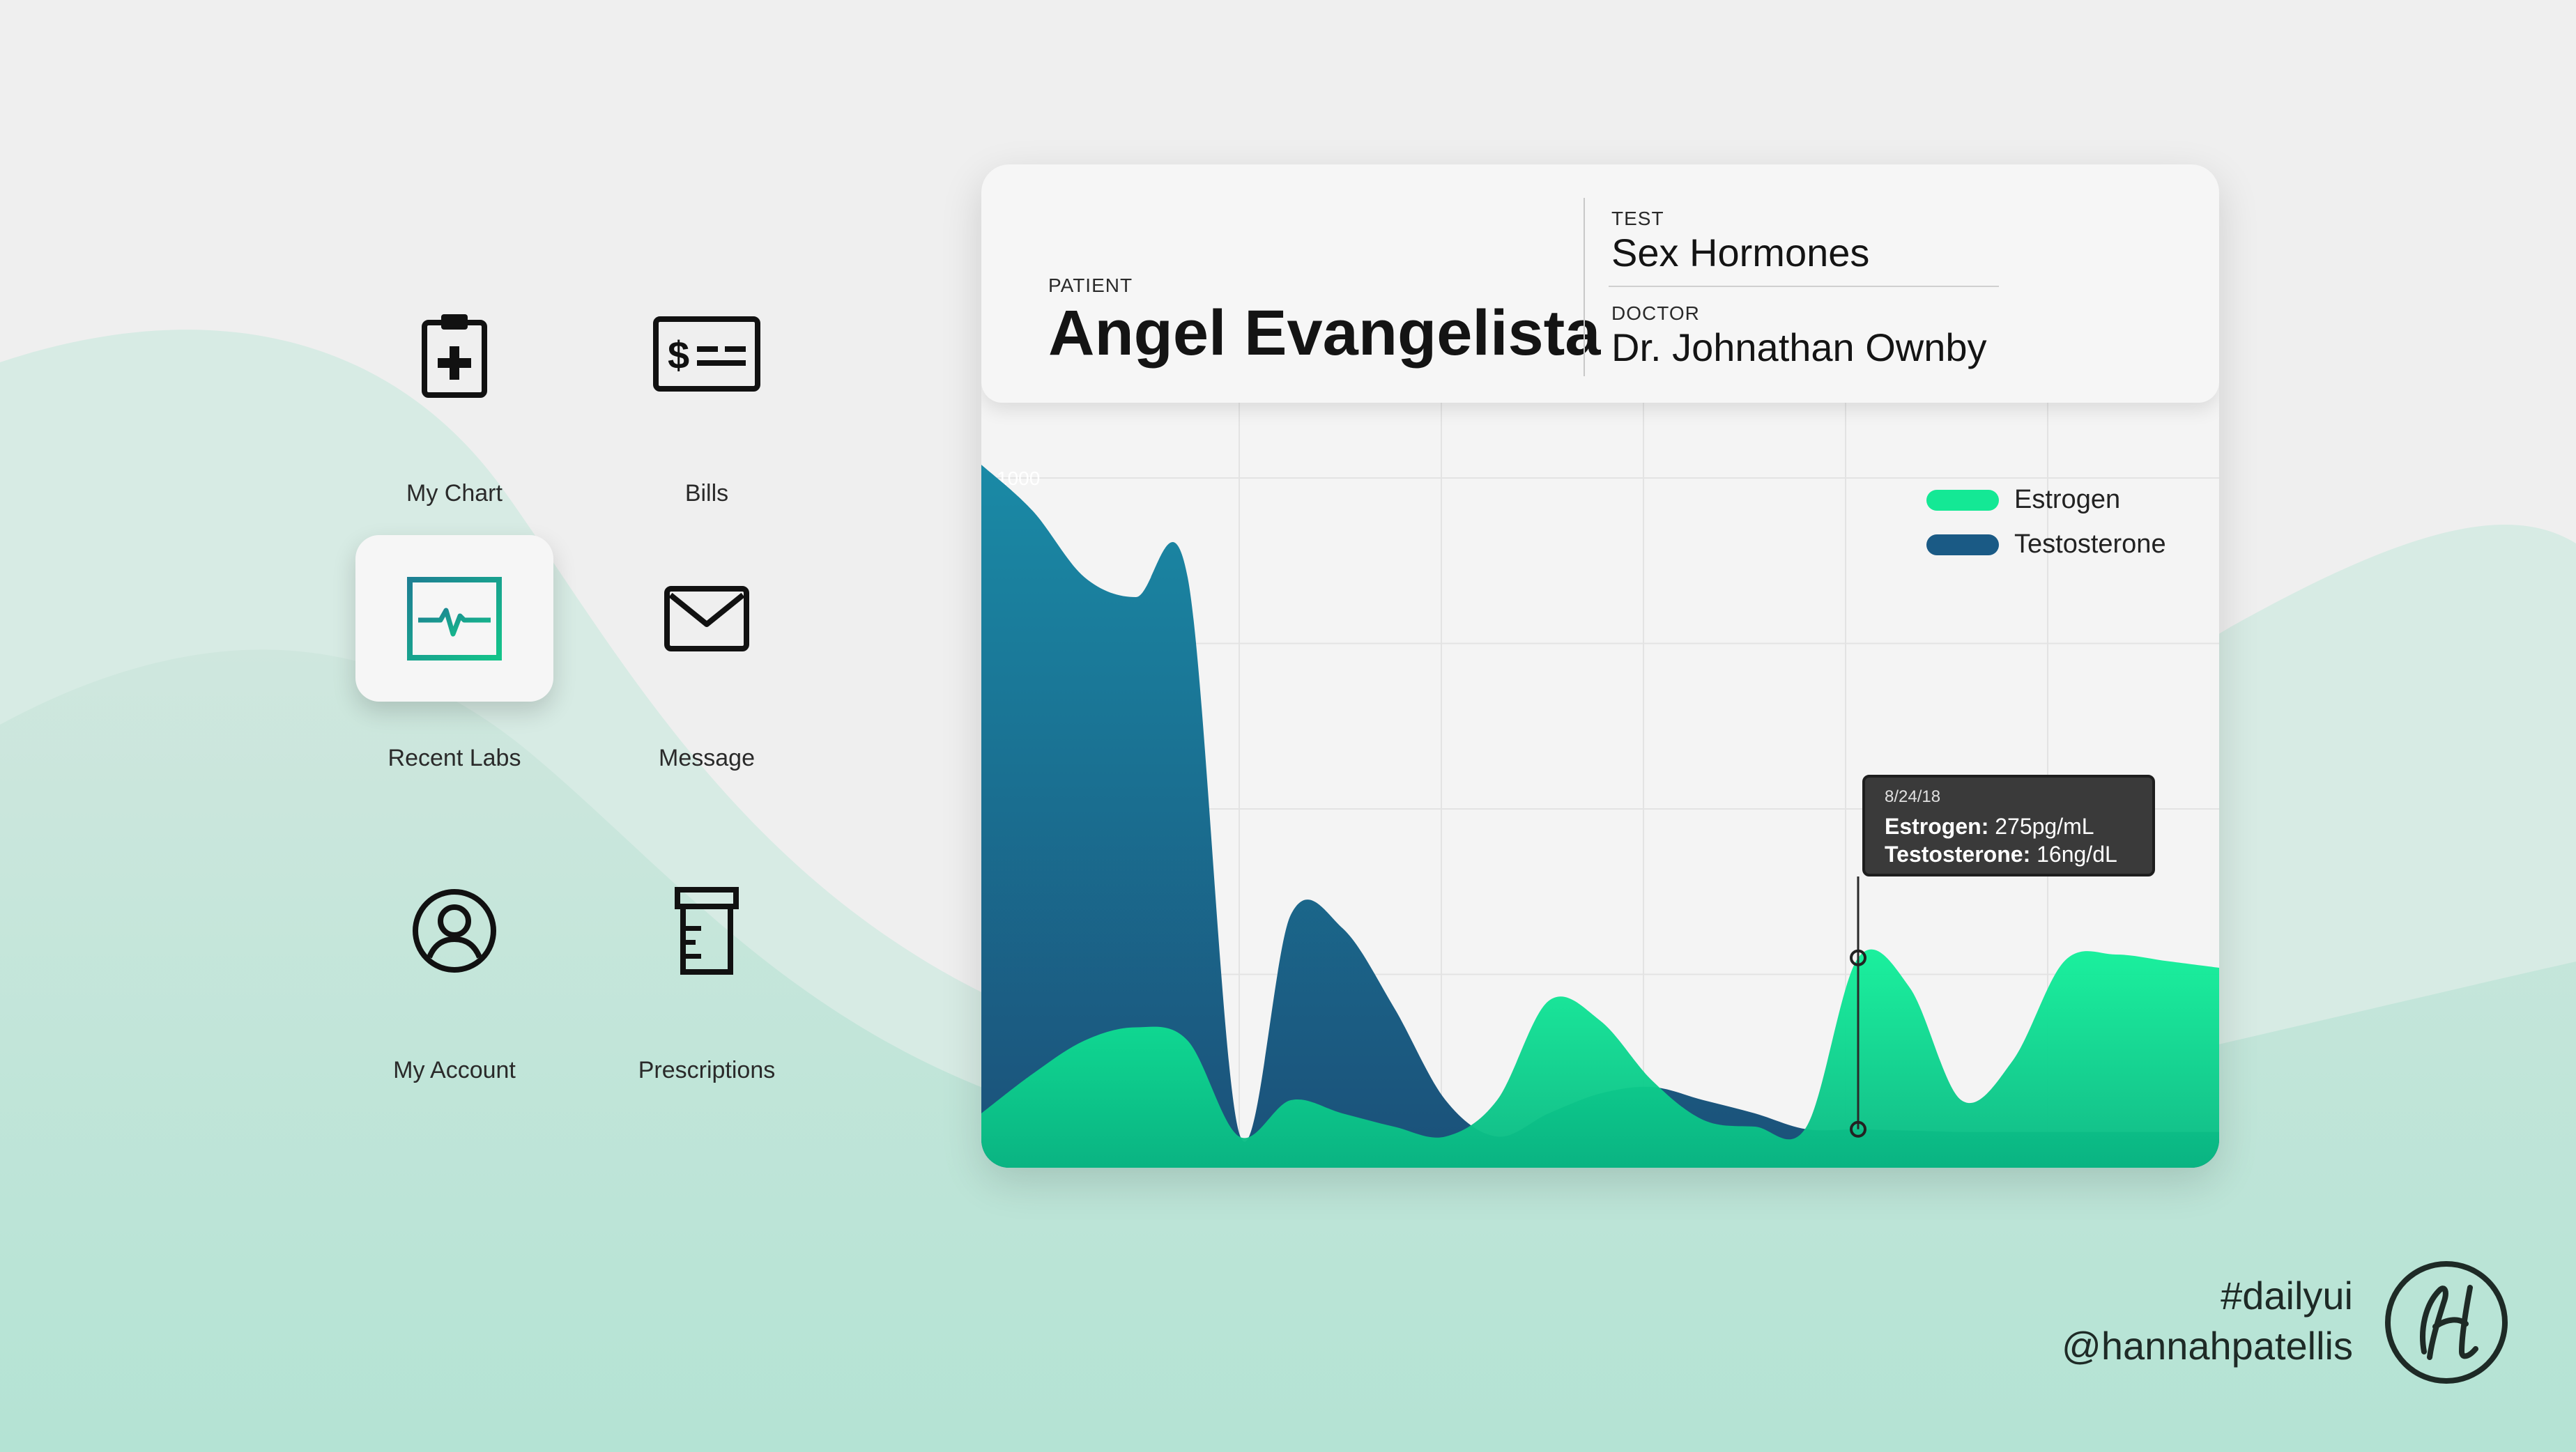  What do you see at coordinates (2044, 826) in the screenshot?
I see `tooltip-estrogen-value: 275pg/mL` at bounding box center [2044, 826].